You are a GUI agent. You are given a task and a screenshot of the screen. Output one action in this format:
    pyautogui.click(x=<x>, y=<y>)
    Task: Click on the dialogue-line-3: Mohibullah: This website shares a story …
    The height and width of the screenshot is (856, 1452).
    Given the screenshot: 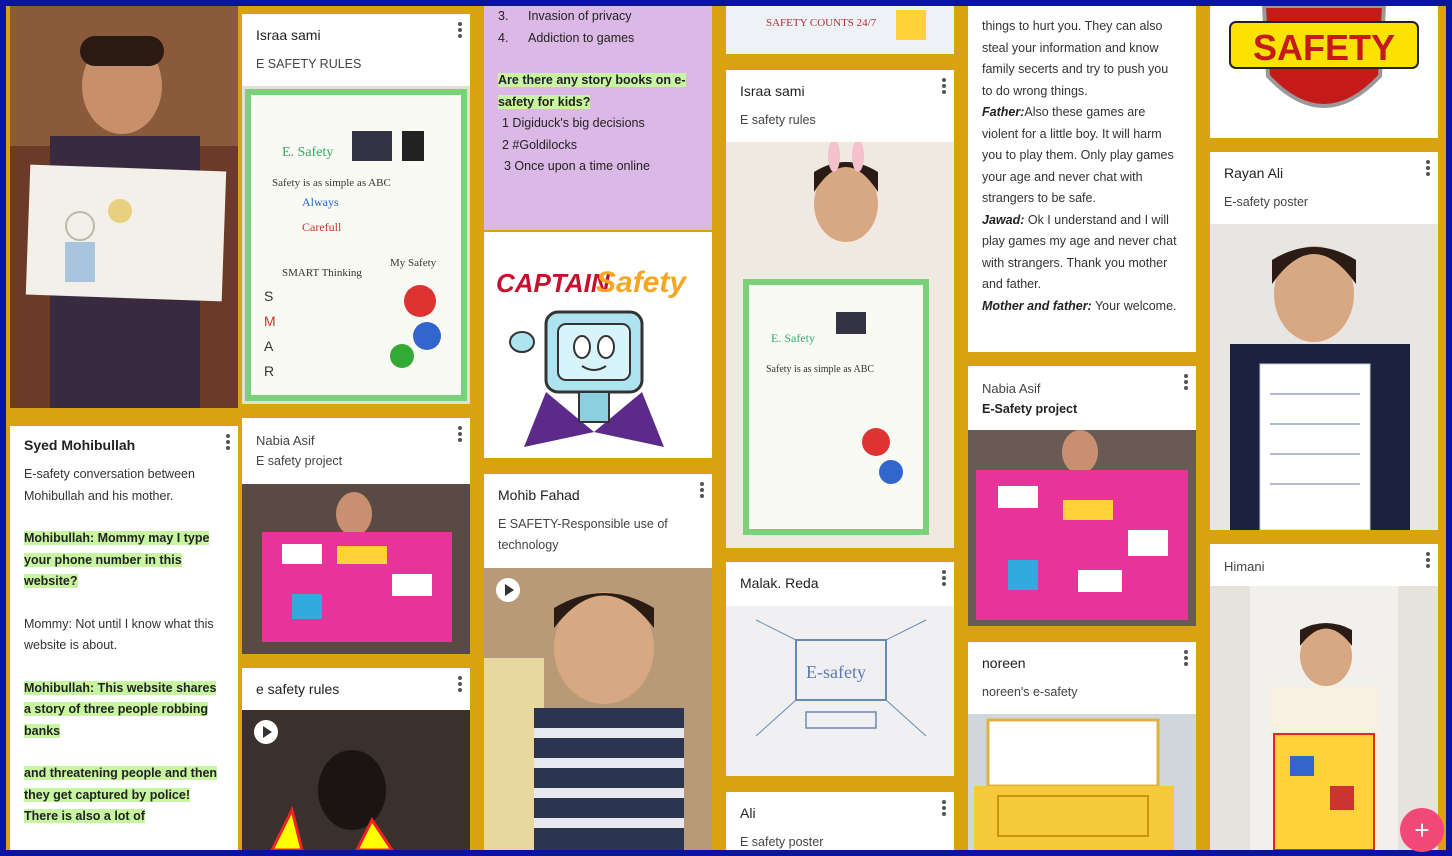 What is the action you would take?
    pyautogui.click(x=120, y=709)
    